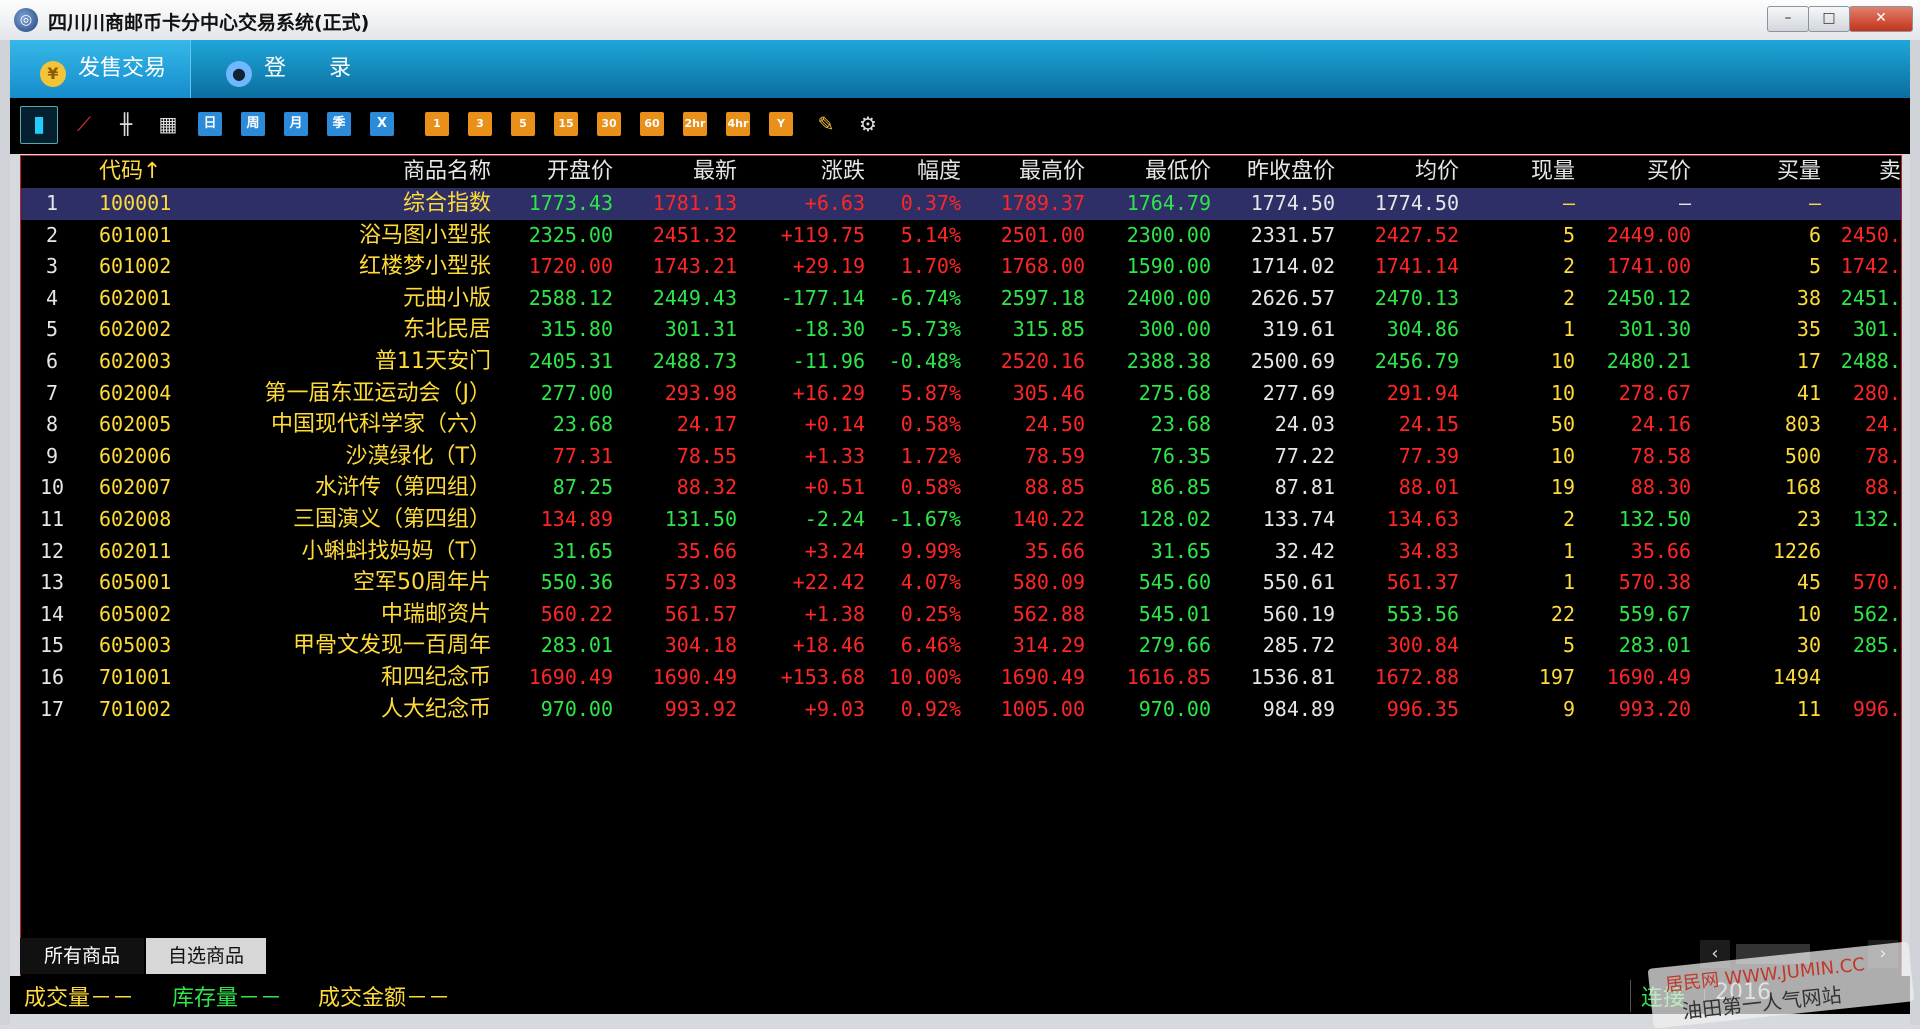 The height and width of the screenshot is (1029, 1920). Describe the element at coordinates (1654, 613) in the screenshot. I see `cell-bid: 559.67` at that location.